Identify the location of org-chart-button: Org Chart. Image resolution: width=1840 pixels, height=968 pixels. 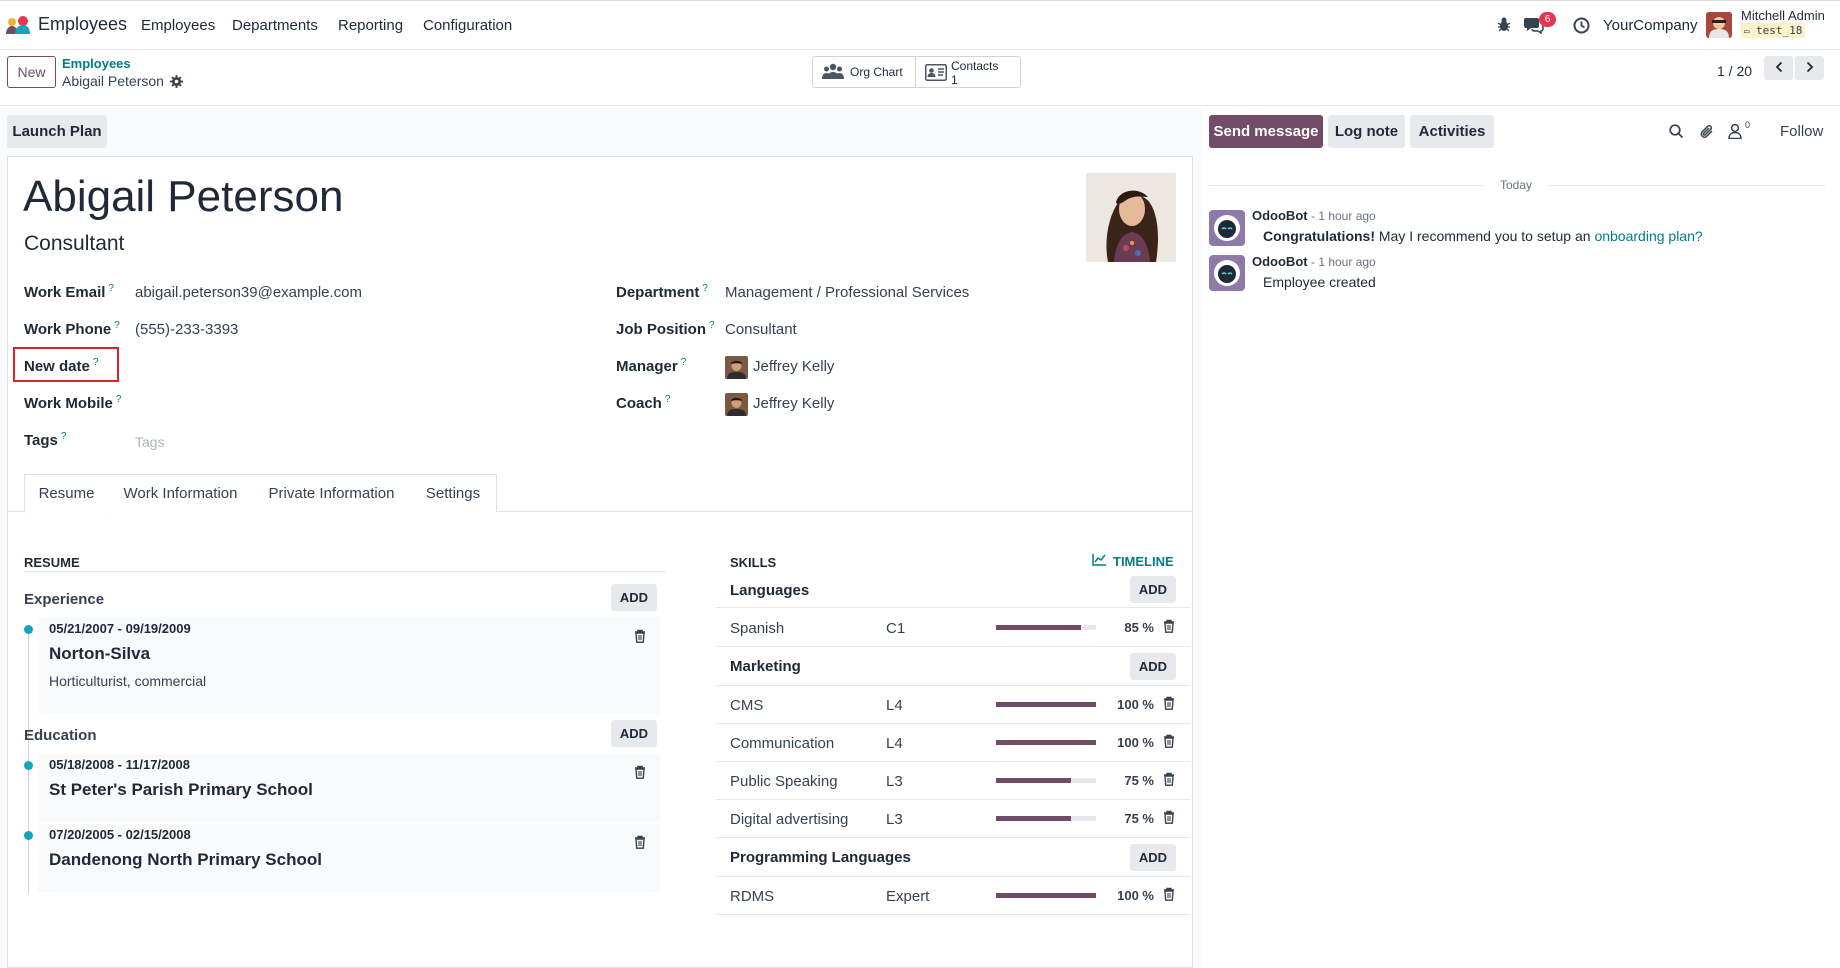
(864, 72).